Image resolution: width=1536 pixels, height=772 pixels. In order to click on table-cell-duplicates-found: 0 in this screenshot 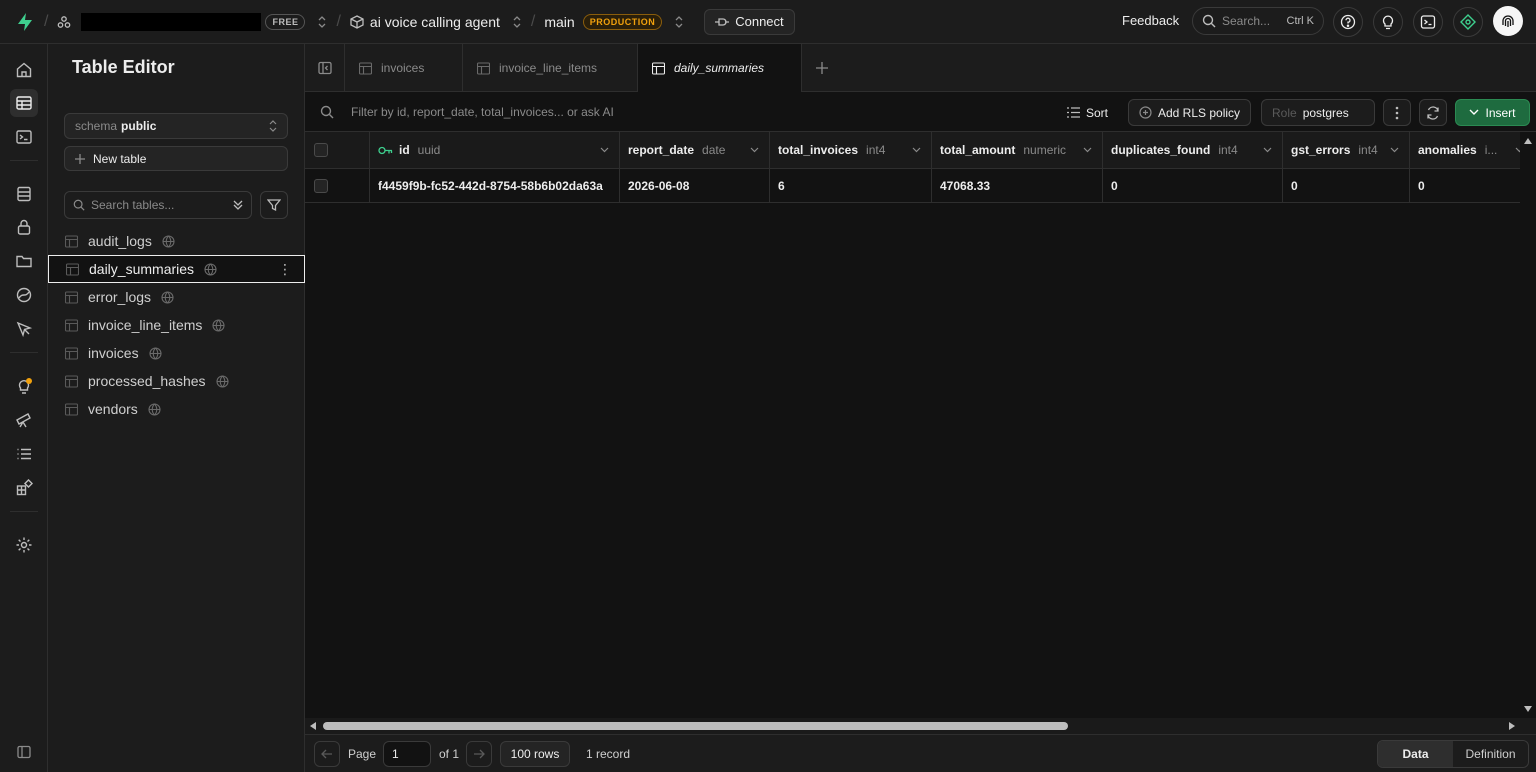, I will do `click(1193, 186)`.